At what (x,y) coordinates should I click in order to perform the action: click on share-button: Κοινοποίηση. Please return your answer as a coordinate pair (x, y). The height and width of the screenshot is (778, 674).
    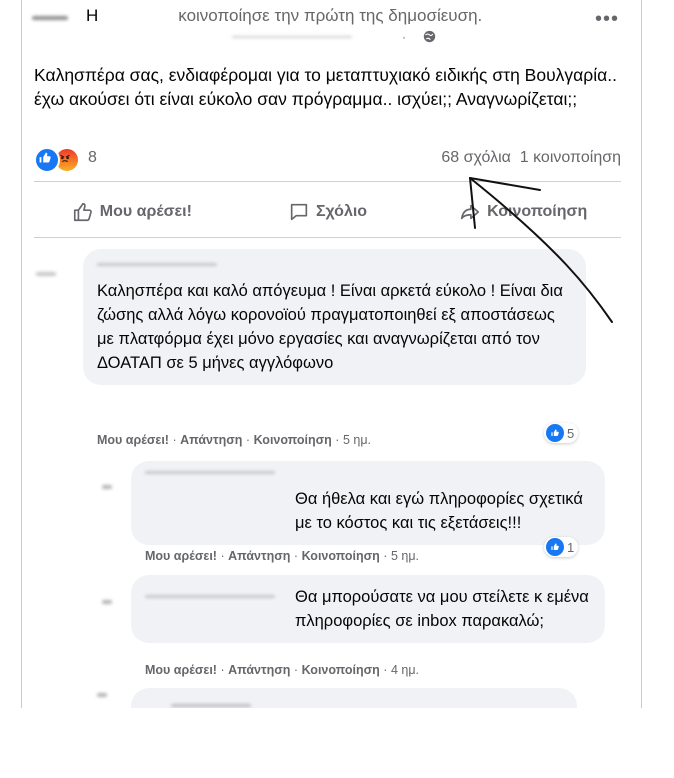
    Looking at the image, I should click on (523, 212).